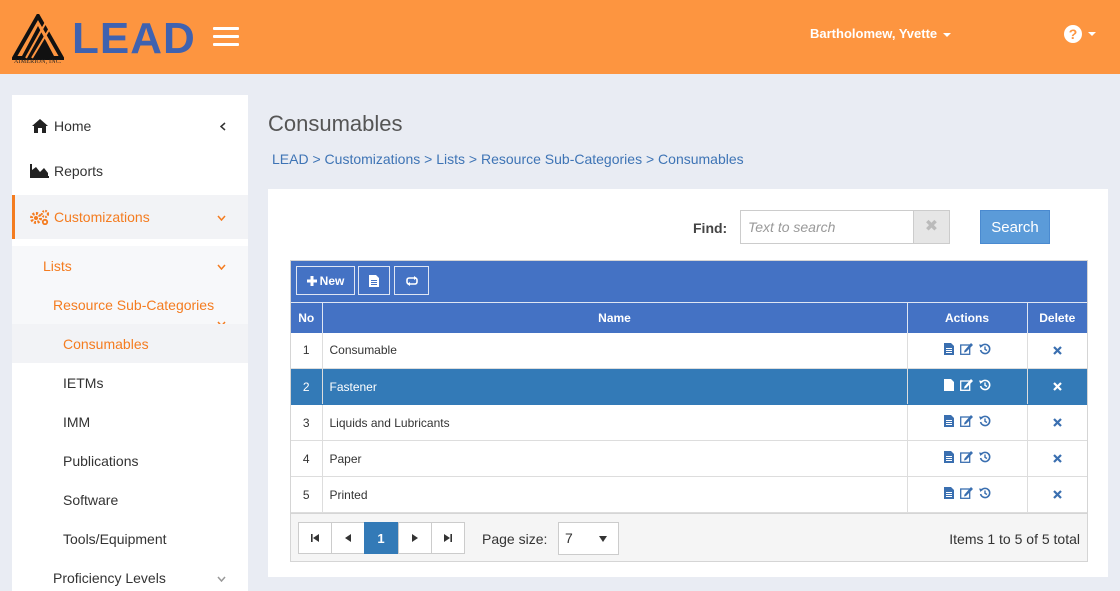  Describe the element at coordinates (325, 280) in the screenshot. I see `new-button: New` at that location.